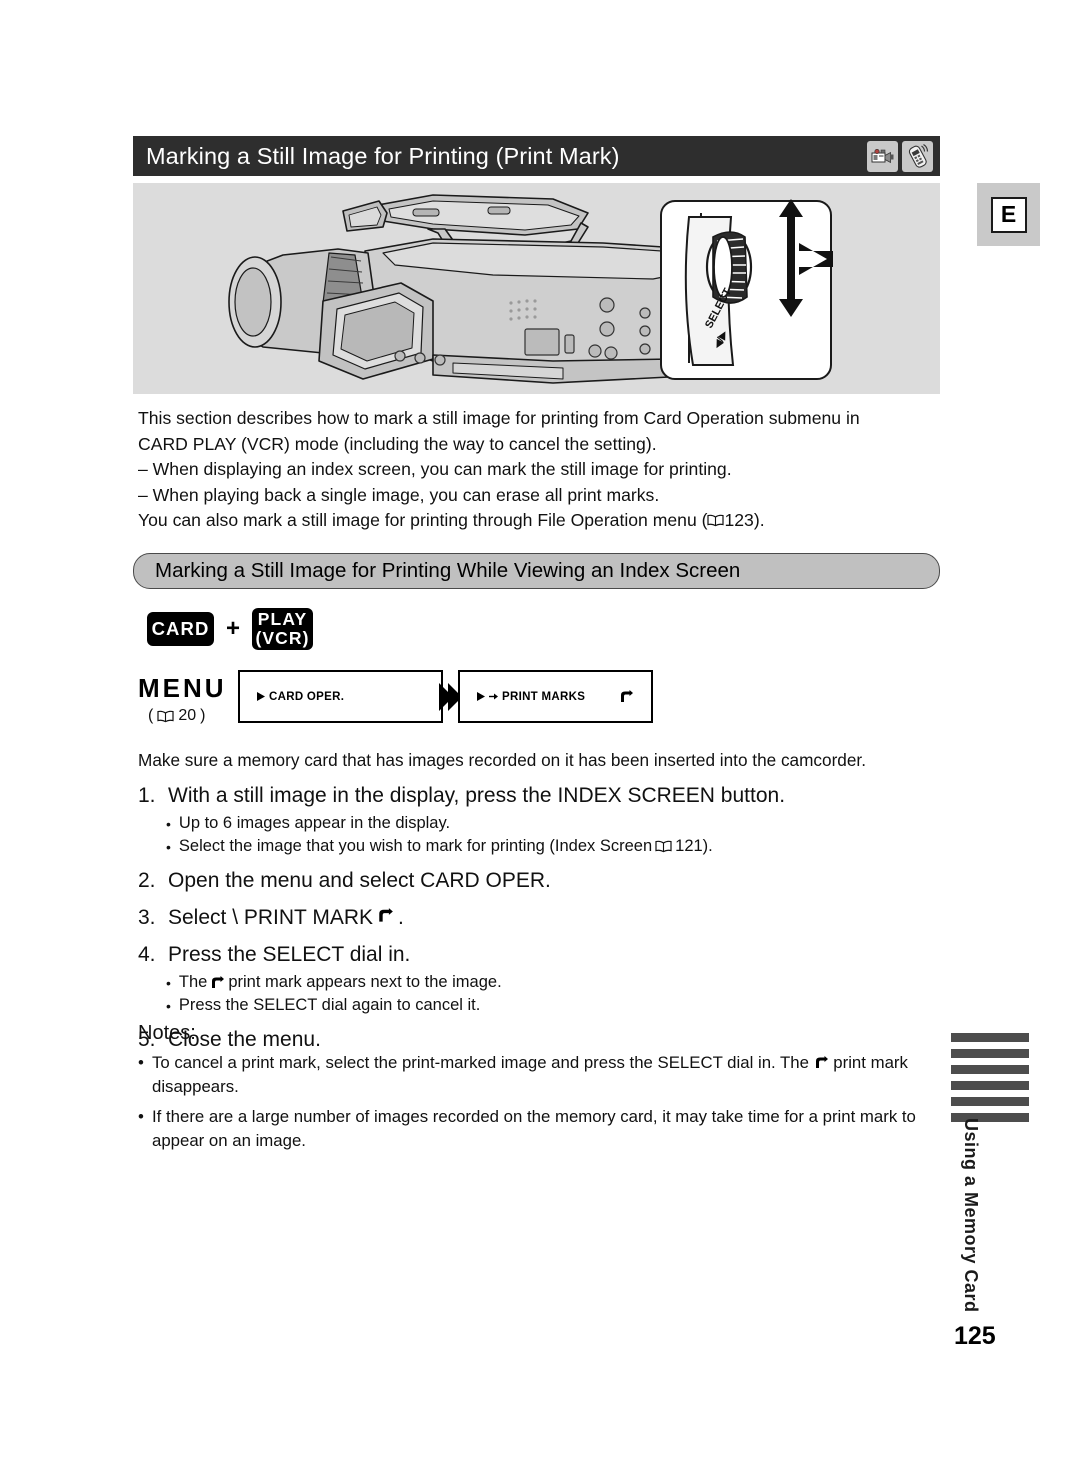 The width and height of the screenshot is (1080, 1472). What do you see at coordinates (882, 156) in the screenshot?
I see `camcorder-icon` at bounding box center [882, 156].